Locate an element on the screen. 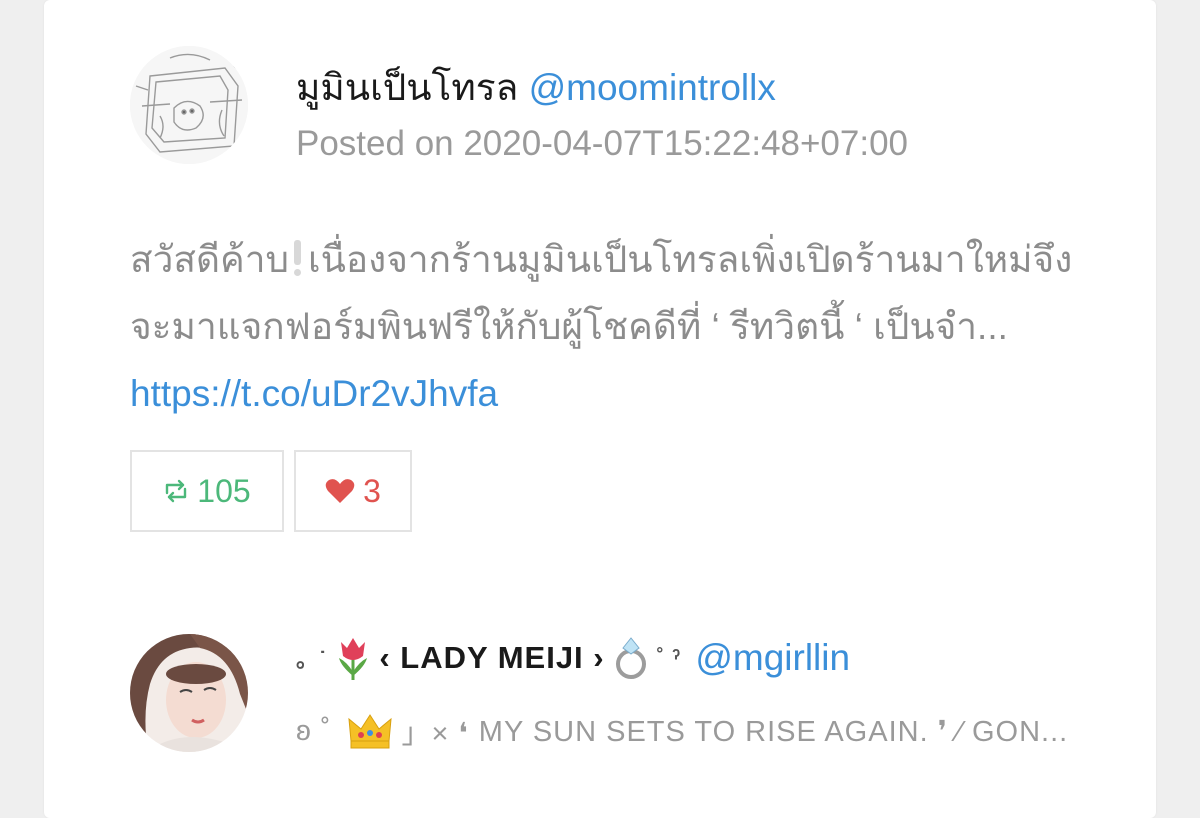 This screenshot has height=818, width=1200. ring-emoji is located at coordinates (630, 658).